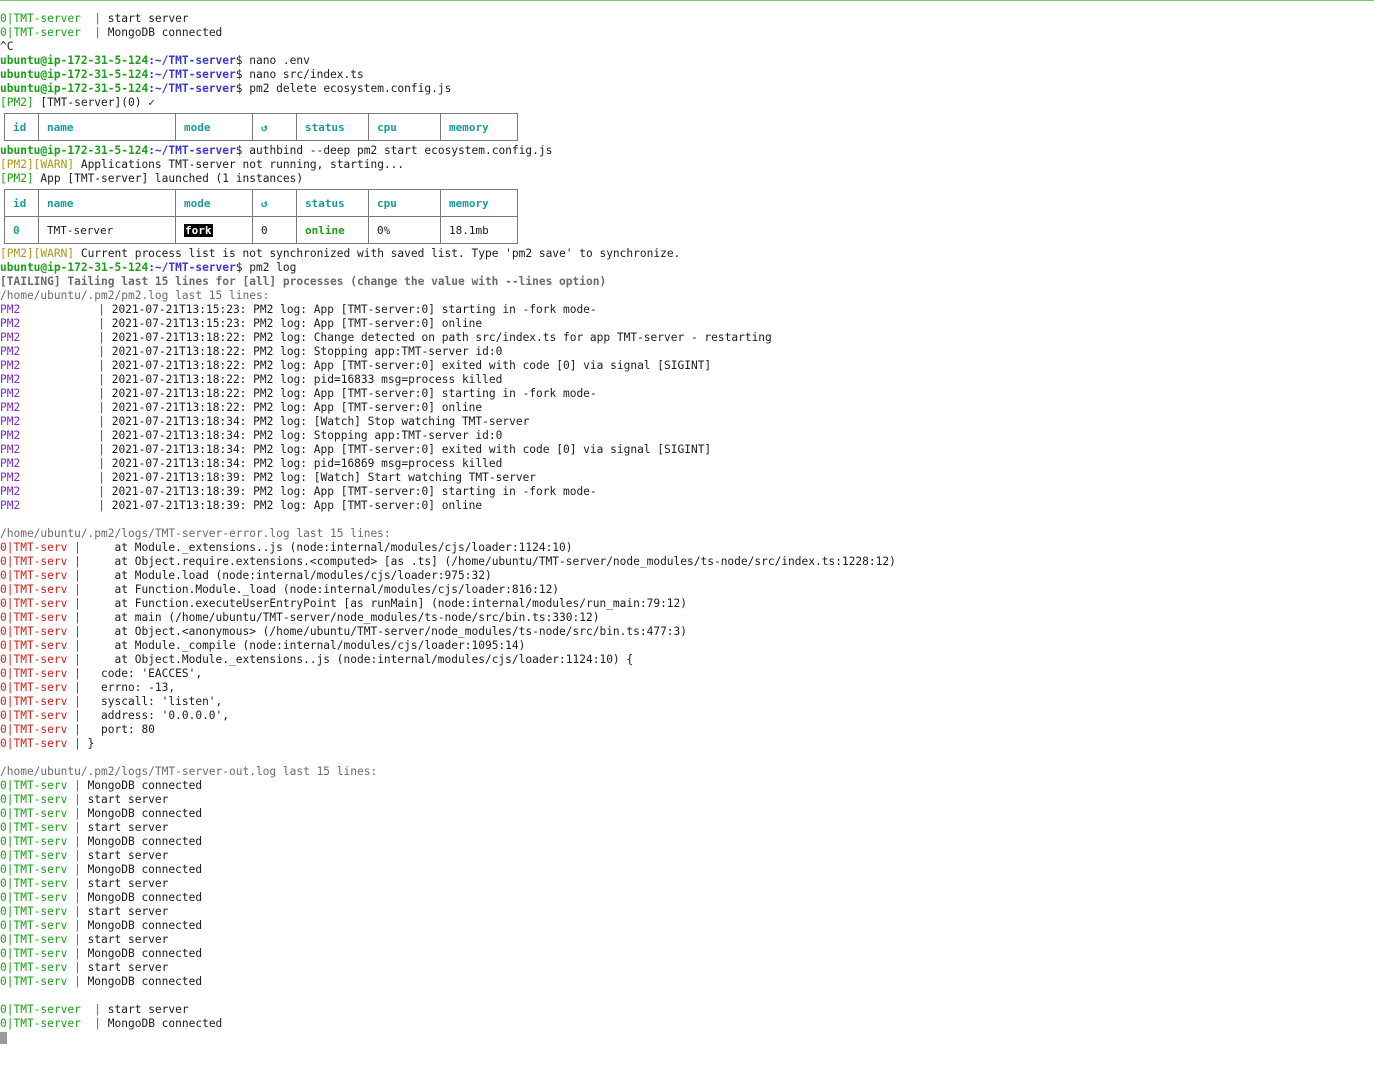 The height and width of the screenshot is (1066, 1374). Describe the element at coordinates (274, 127) in the screenshot. I see `col-restarts-header: ↺` at that location.